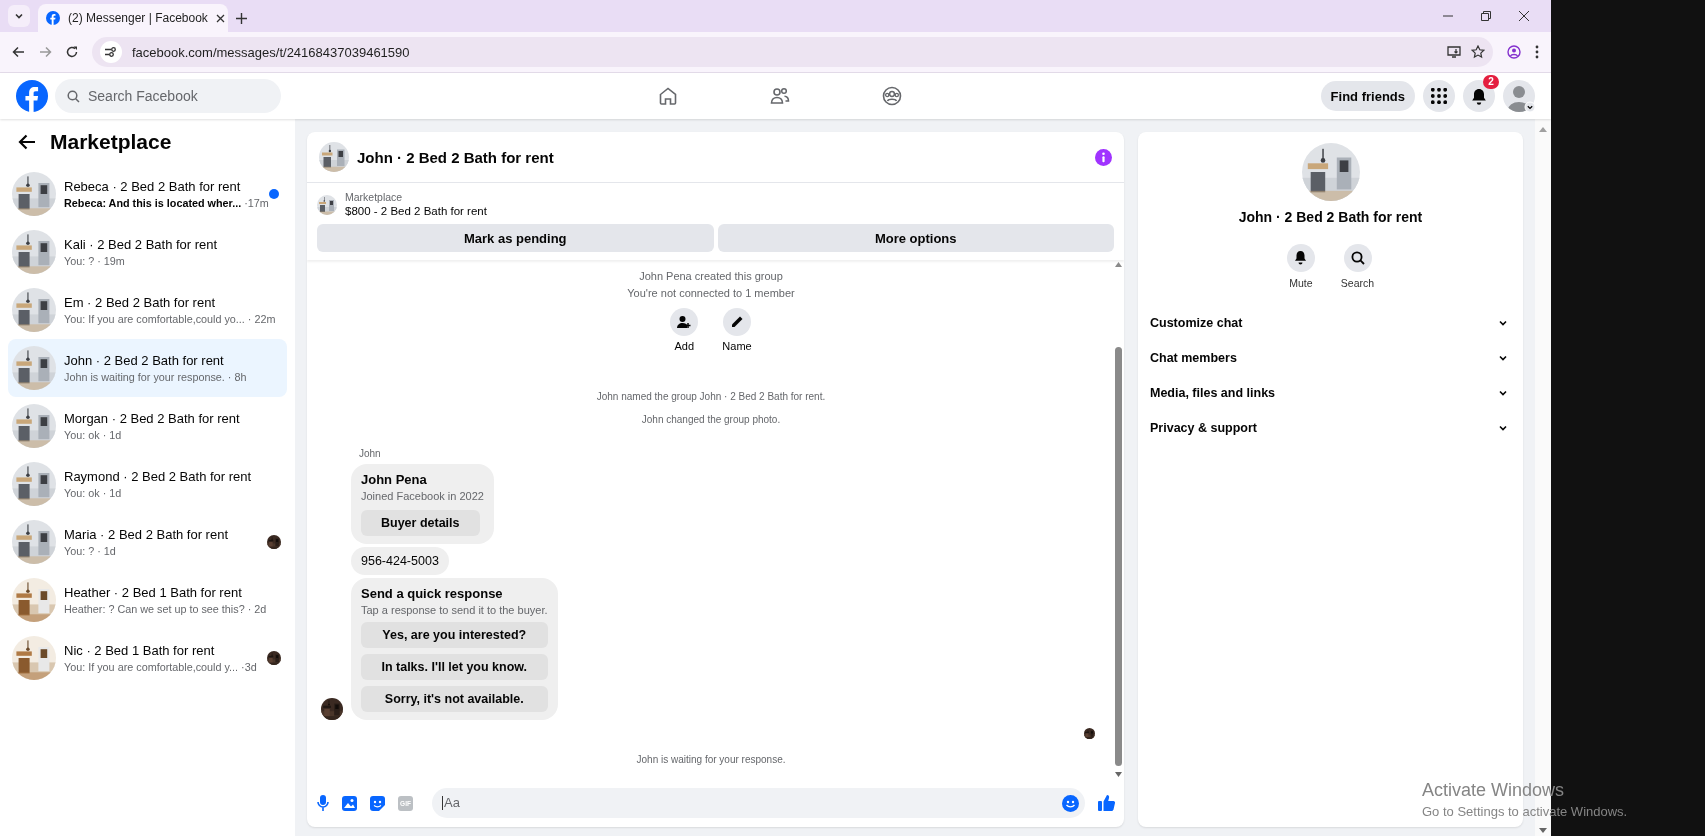 The width and height of the screenshot is (1705, 836). Describe the element at coordinates (261, 319) in the screenshot. I see `message-time: · 22m` at that location.